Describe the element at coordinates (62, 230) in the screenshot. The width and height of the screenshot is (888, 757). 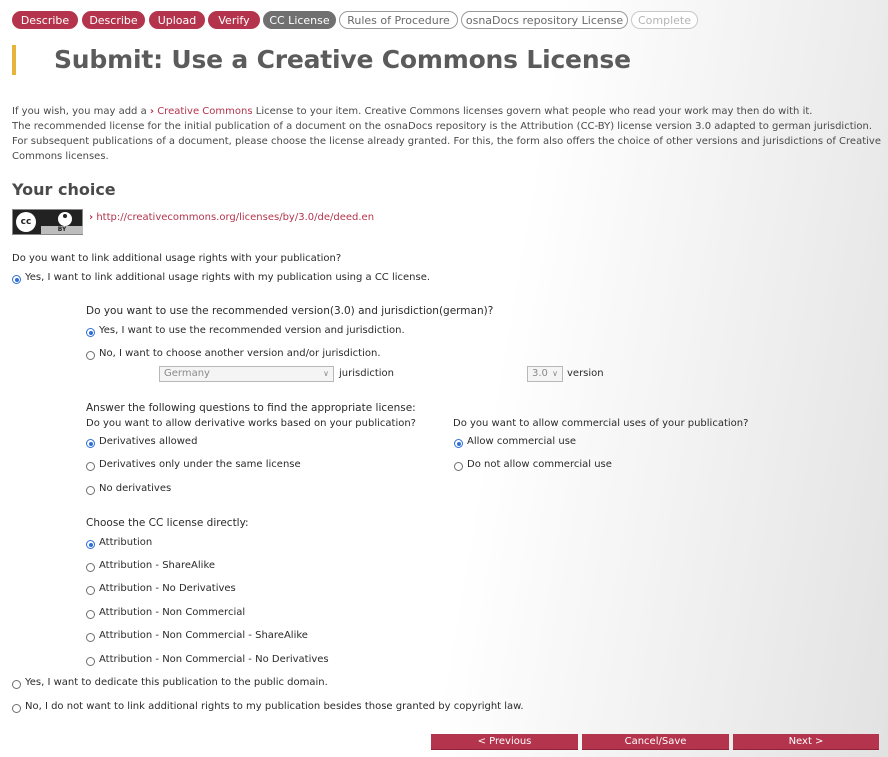
I see `by-label: BY` at that location.